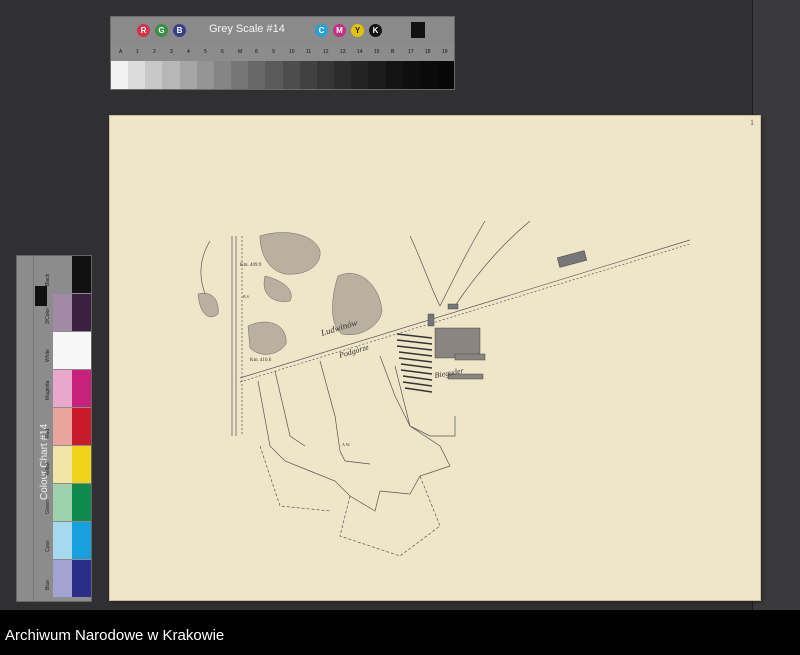 This screenshot has height=655, width=800. Describe the element at coordinates (309, 52) in the screenshot. I see `scale-tick: 11` at that location.